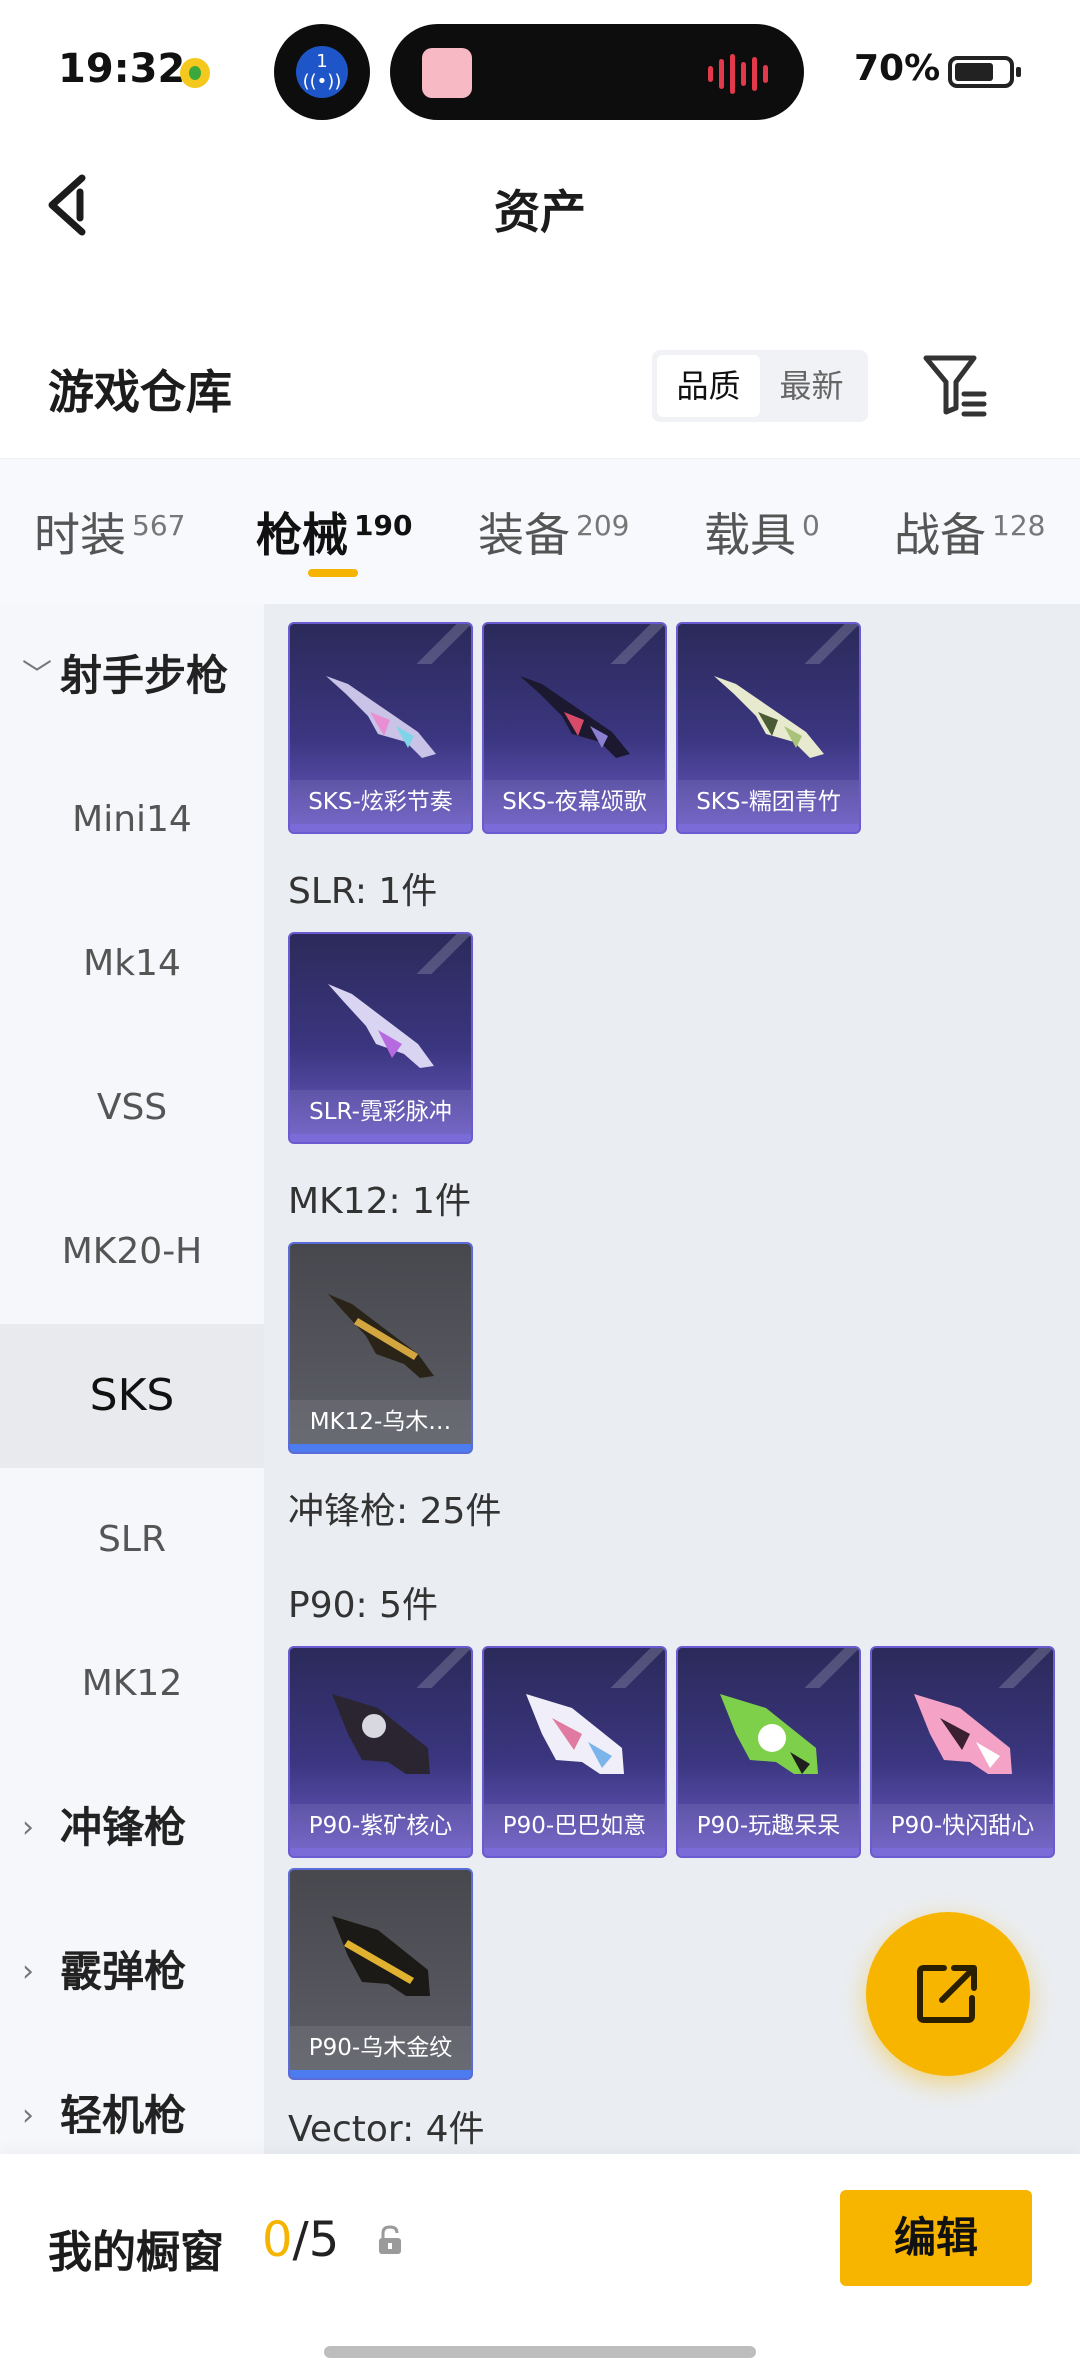  Describe the element at coordinates (109, 532) in the screenshot. I see `tab-fashion: 时装 567` at that location.